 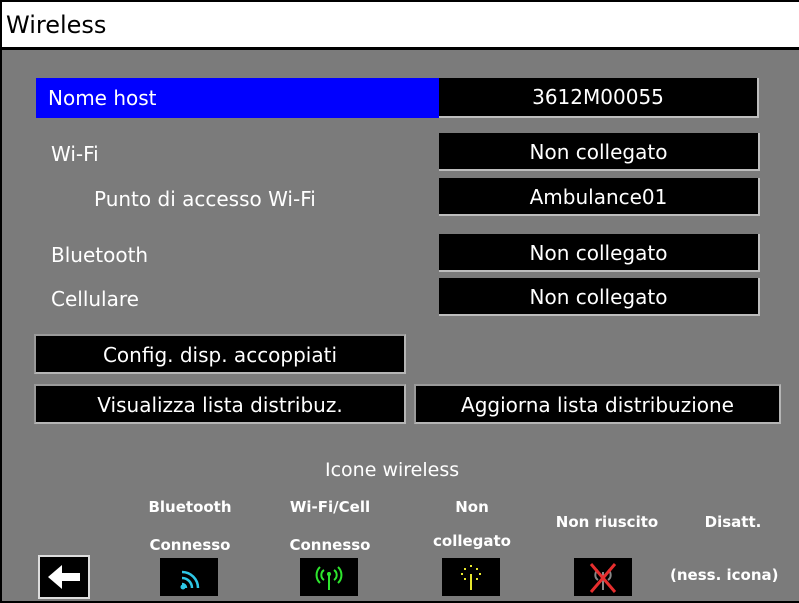 I want to click on legend-not-connected-line2: collegato, so click(x=472, y=541).